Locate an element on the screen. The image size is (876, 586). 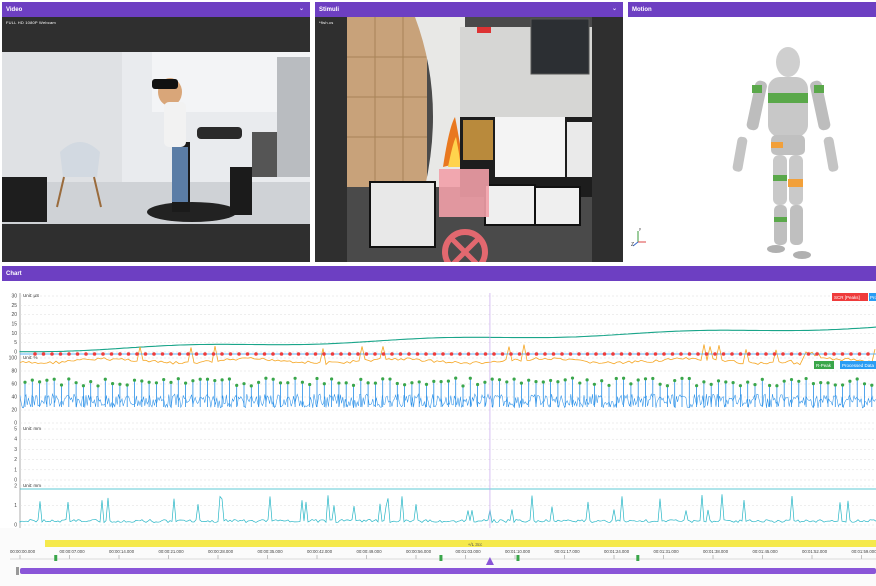
time-tick-label: 00:00:49.000 is located at coordinates (370, 551).